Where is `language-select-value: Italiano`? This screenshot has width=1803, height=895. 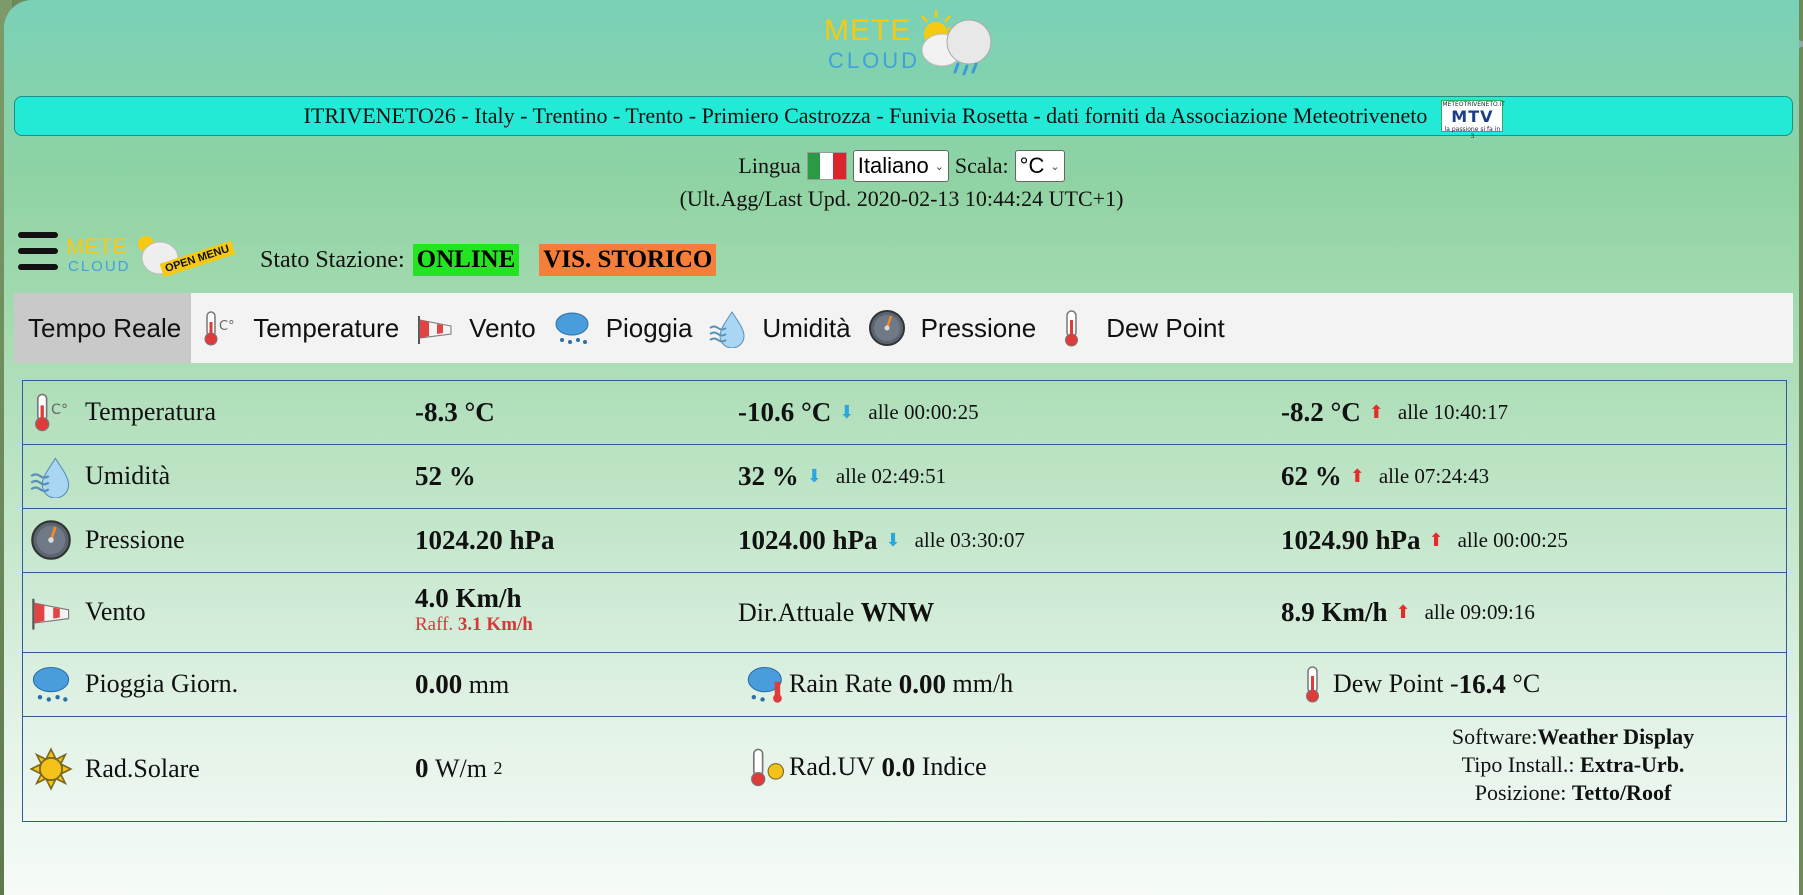
language-select-value: Italiano is located at coordinates (893, 165).